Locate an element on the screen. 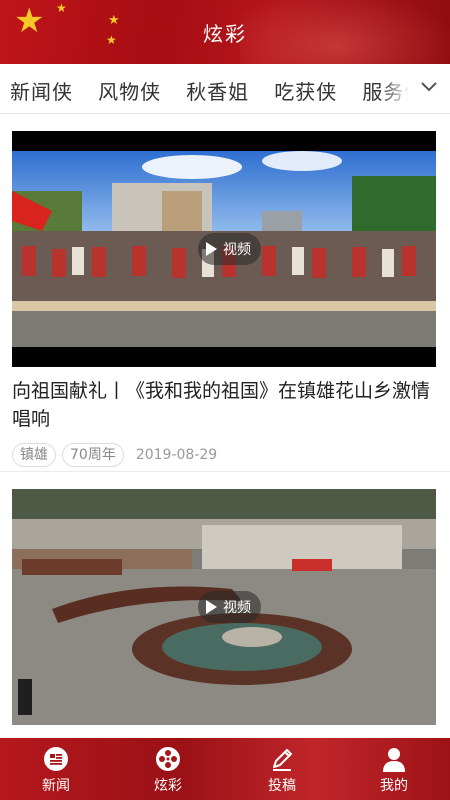  nav-item-colorful: 炫彩 is located at coordinates (168, 769).